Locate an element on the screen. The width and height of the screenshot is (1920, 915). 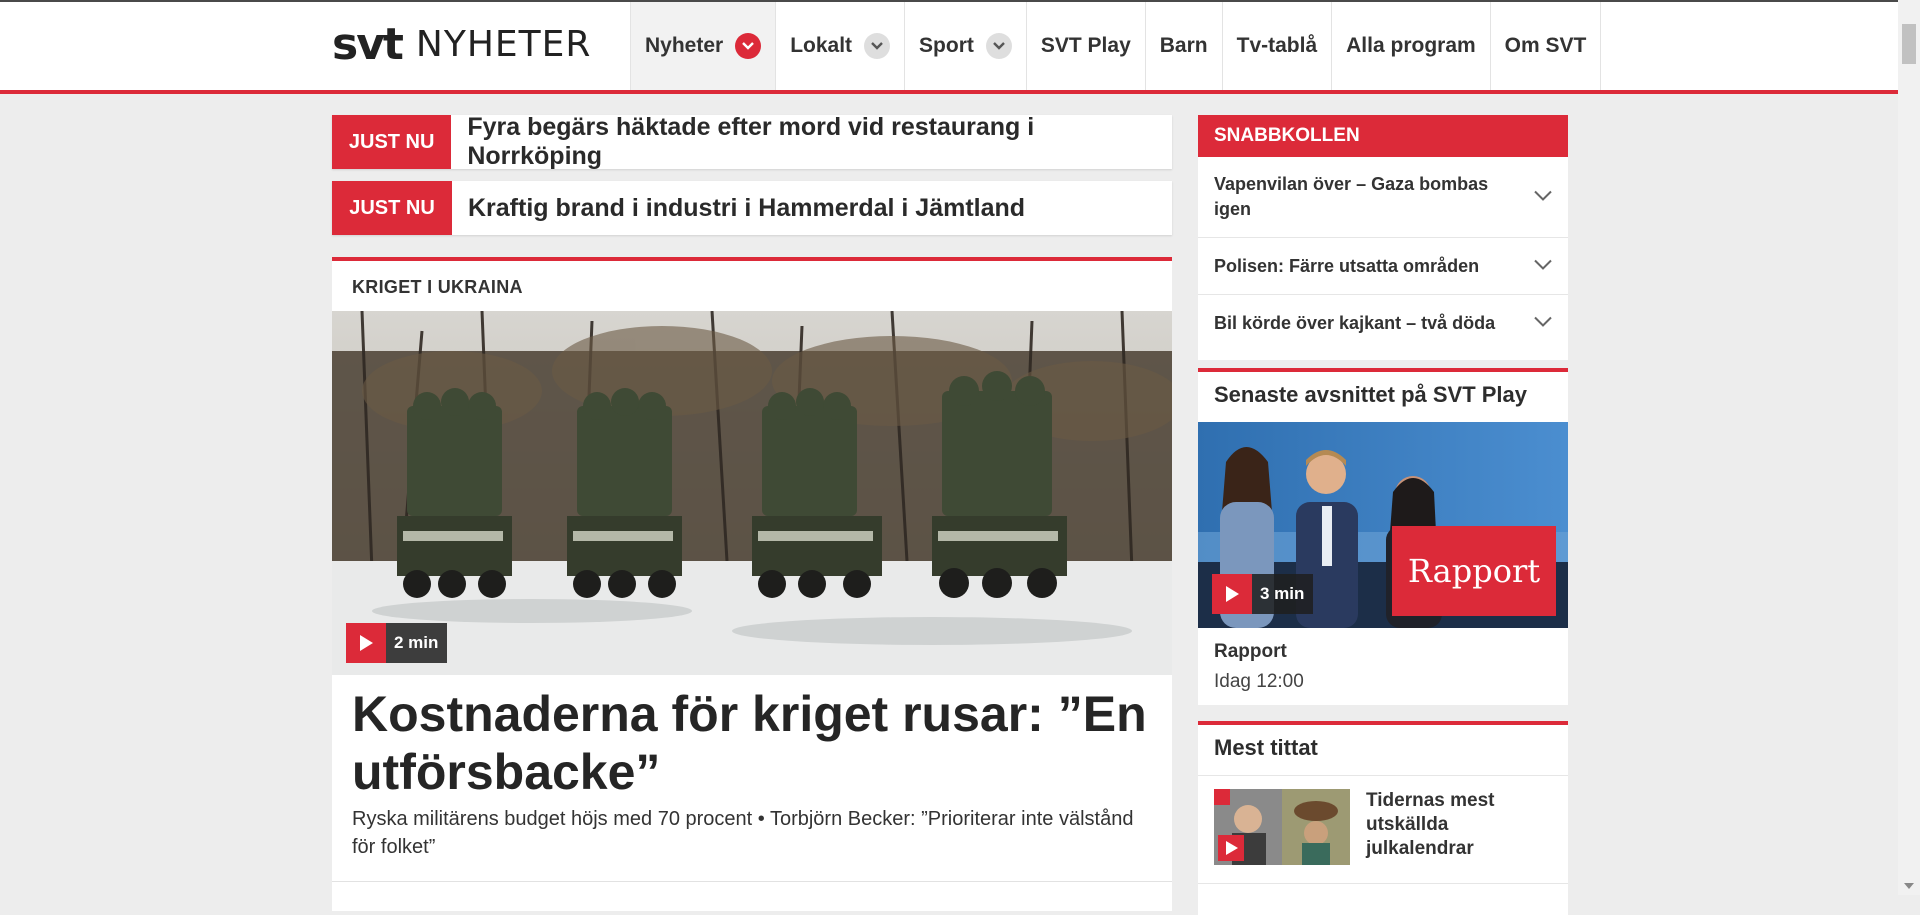
video-duration-badge: 3 min is located at coordinates (1263, 594).